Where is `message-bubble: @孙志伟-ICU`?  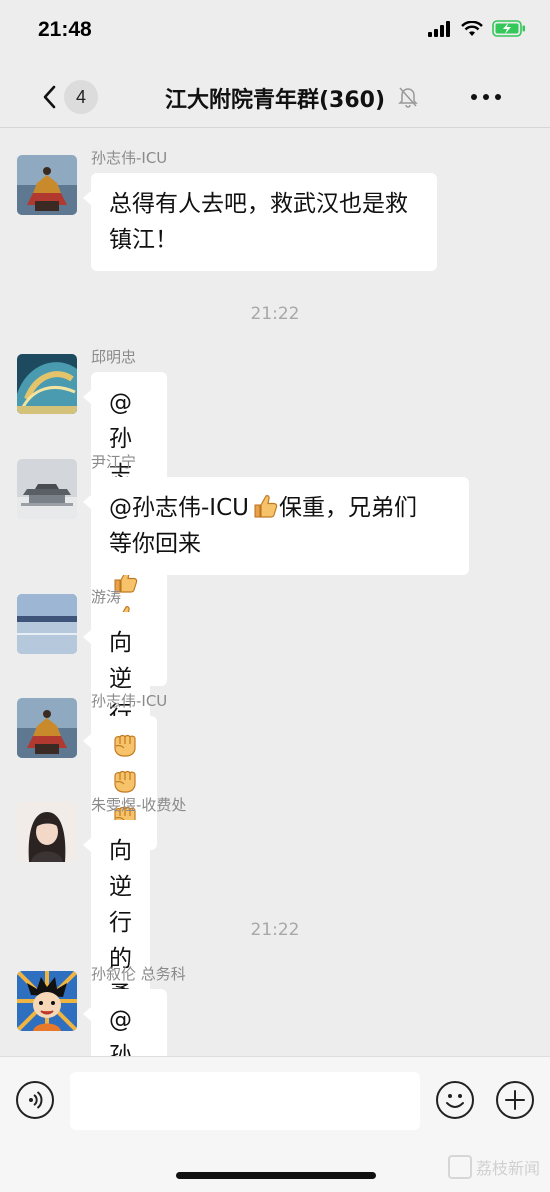 message-bubble: @孙志伟-ICU is located at coordinates (125, 1022).